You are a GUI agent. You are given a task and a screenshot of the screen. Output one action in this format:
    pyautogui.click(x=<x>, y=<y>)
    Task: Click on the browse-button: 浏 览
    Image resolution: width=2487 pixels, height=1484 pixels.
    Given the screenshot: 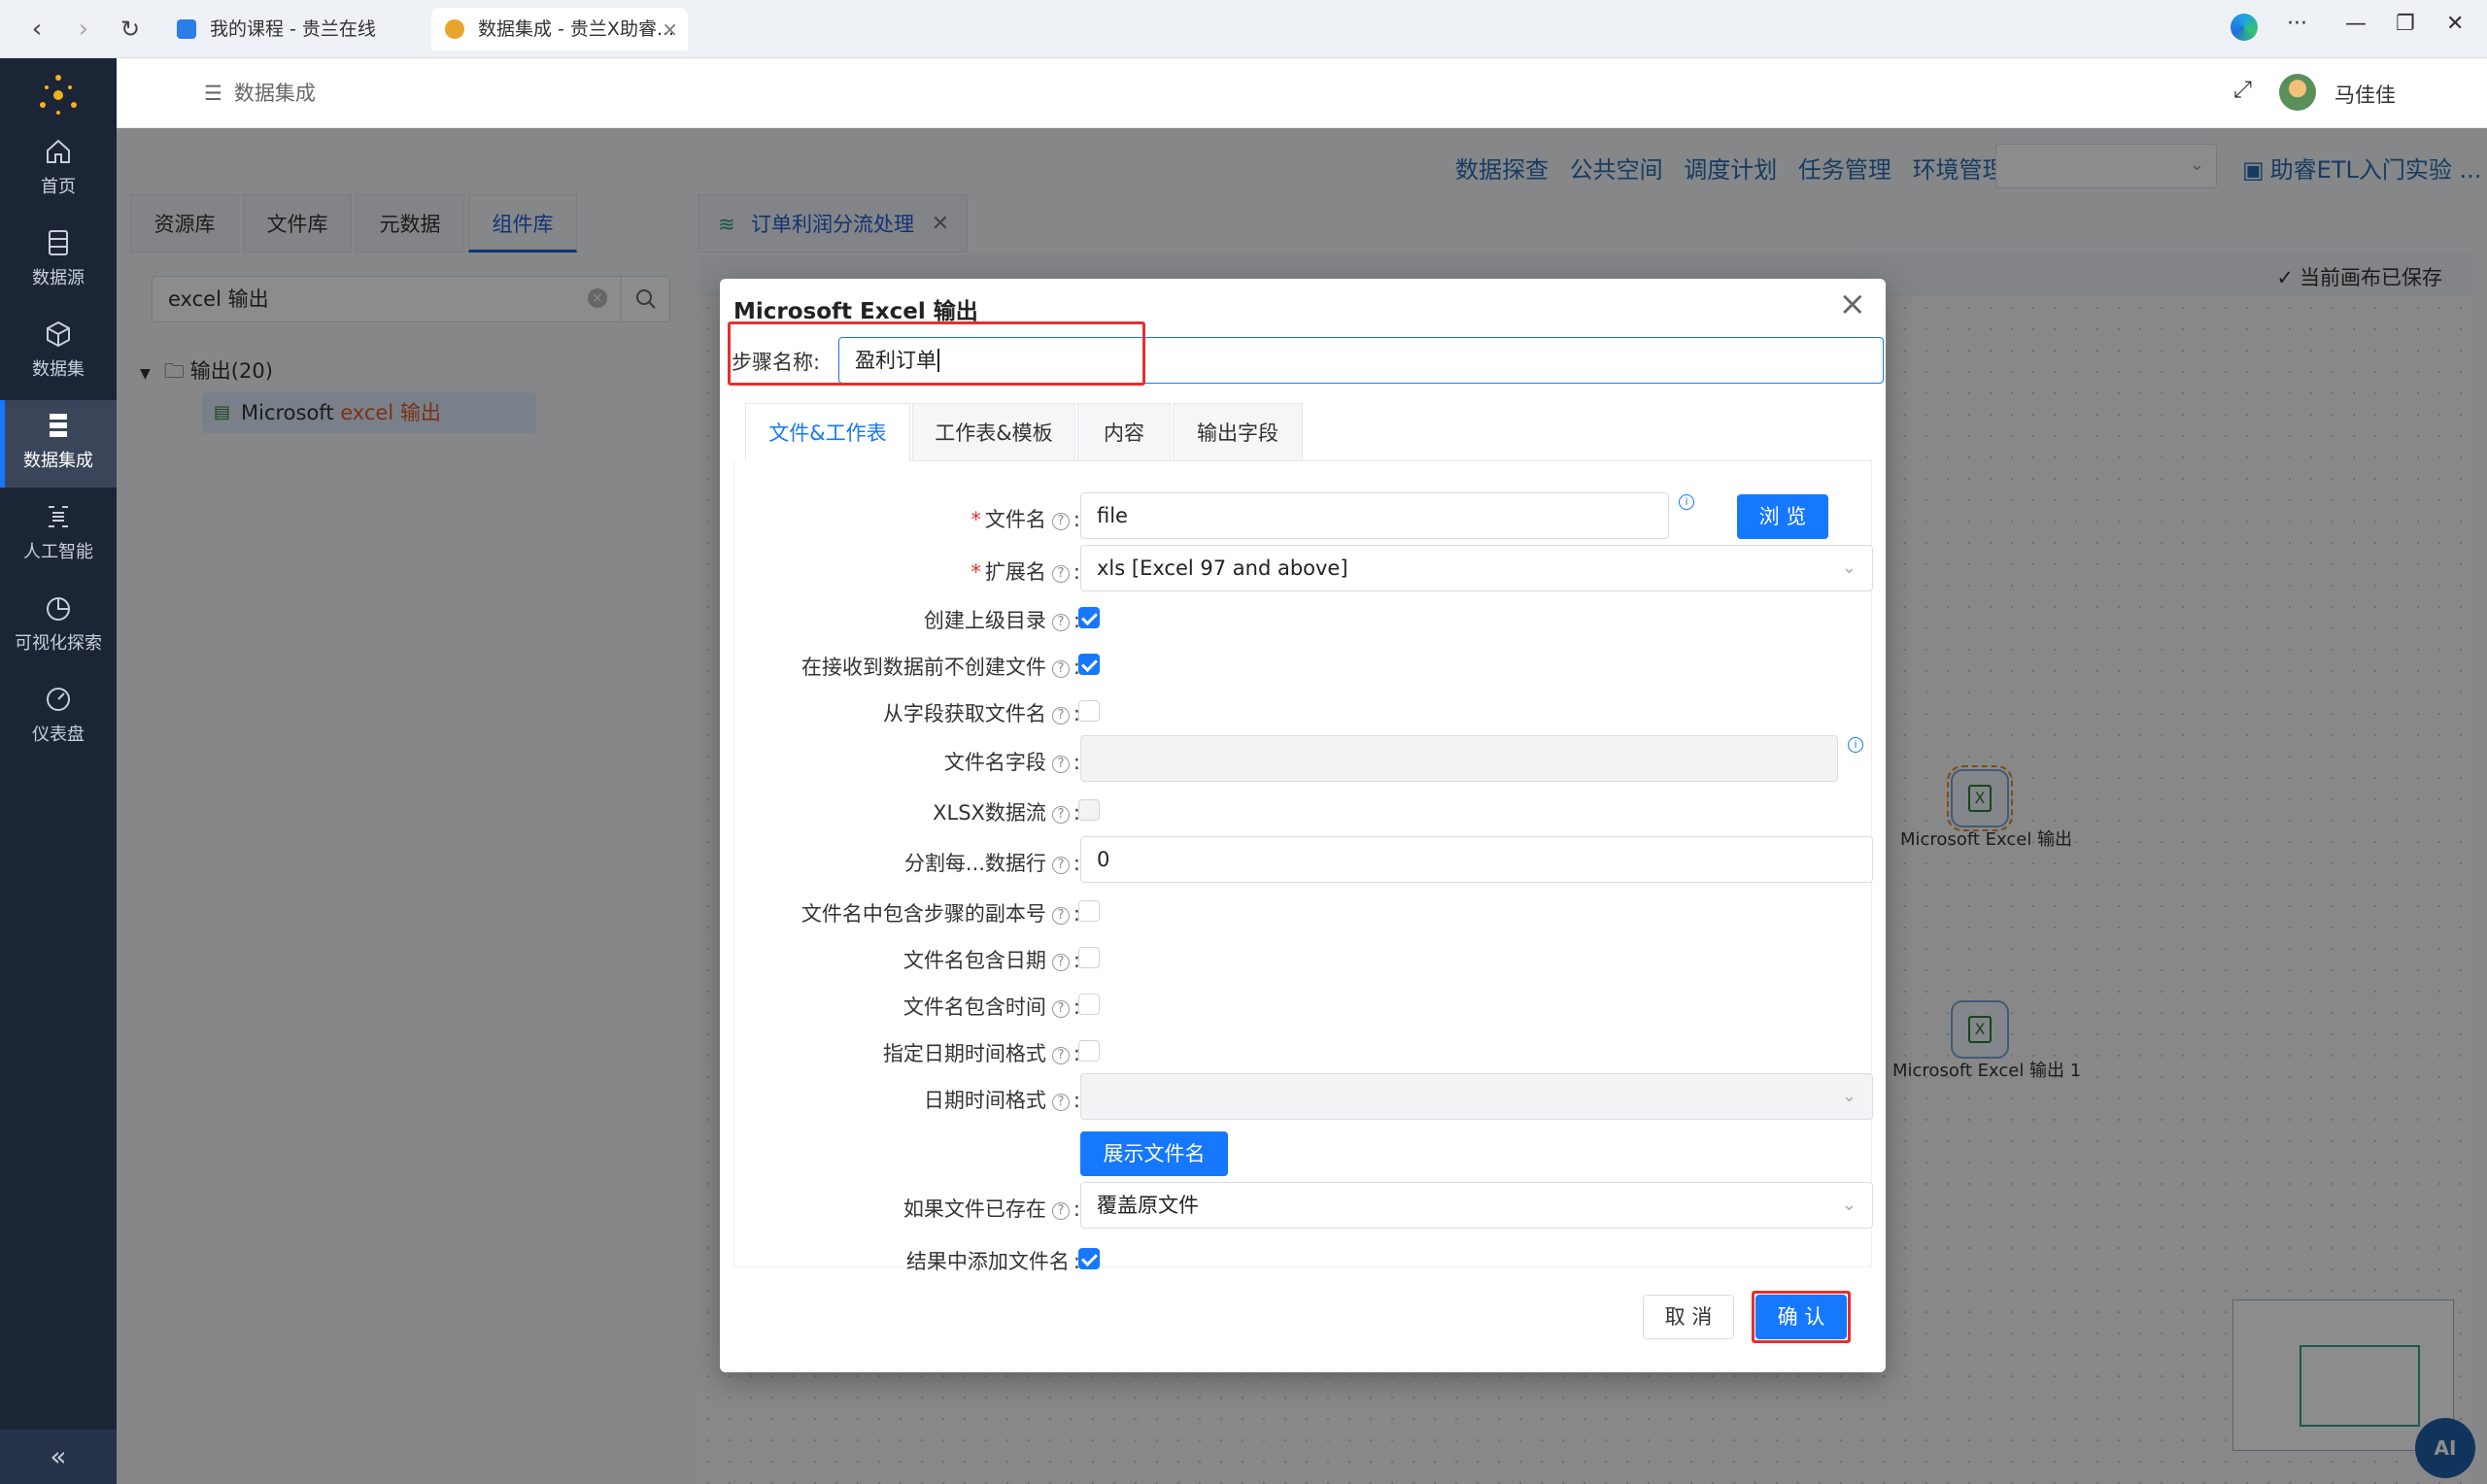 What is the action you would take?
    pyautogui.click(x=1782, y=516)
    